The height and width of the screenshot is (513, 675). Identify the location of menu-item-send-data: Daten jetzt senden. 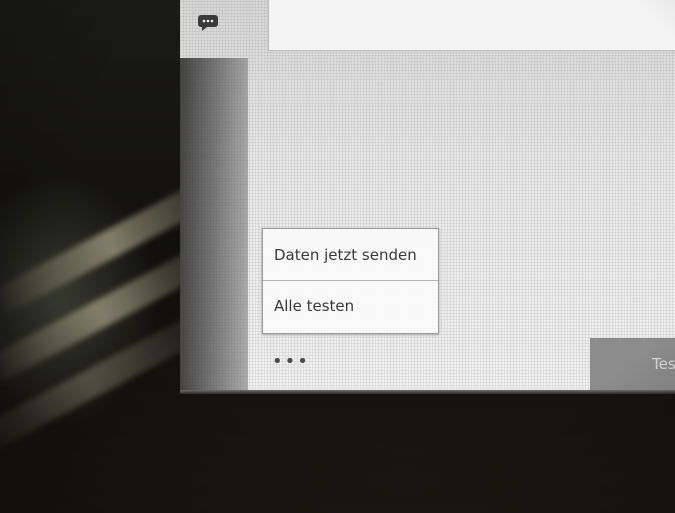
(350, 254).